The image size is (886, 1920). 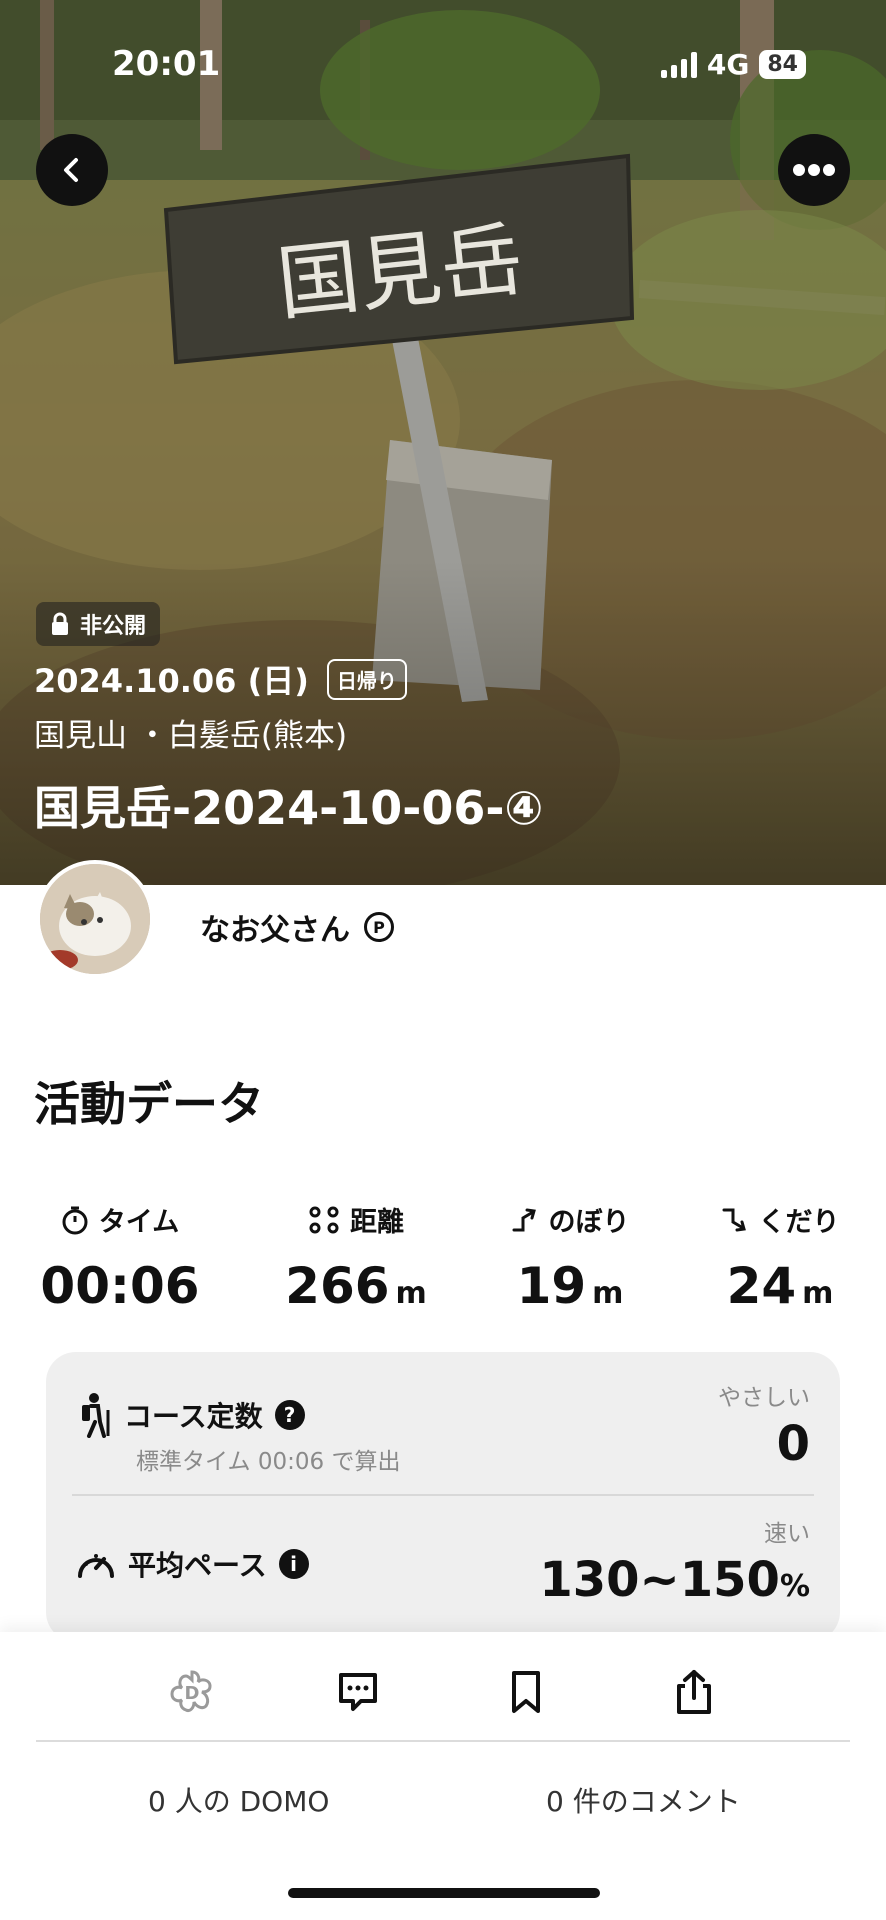 What do you see at coordinates (337, 1286) in the screenshot?
I see `stat-value: 266` at bounding box center [337, 1286].